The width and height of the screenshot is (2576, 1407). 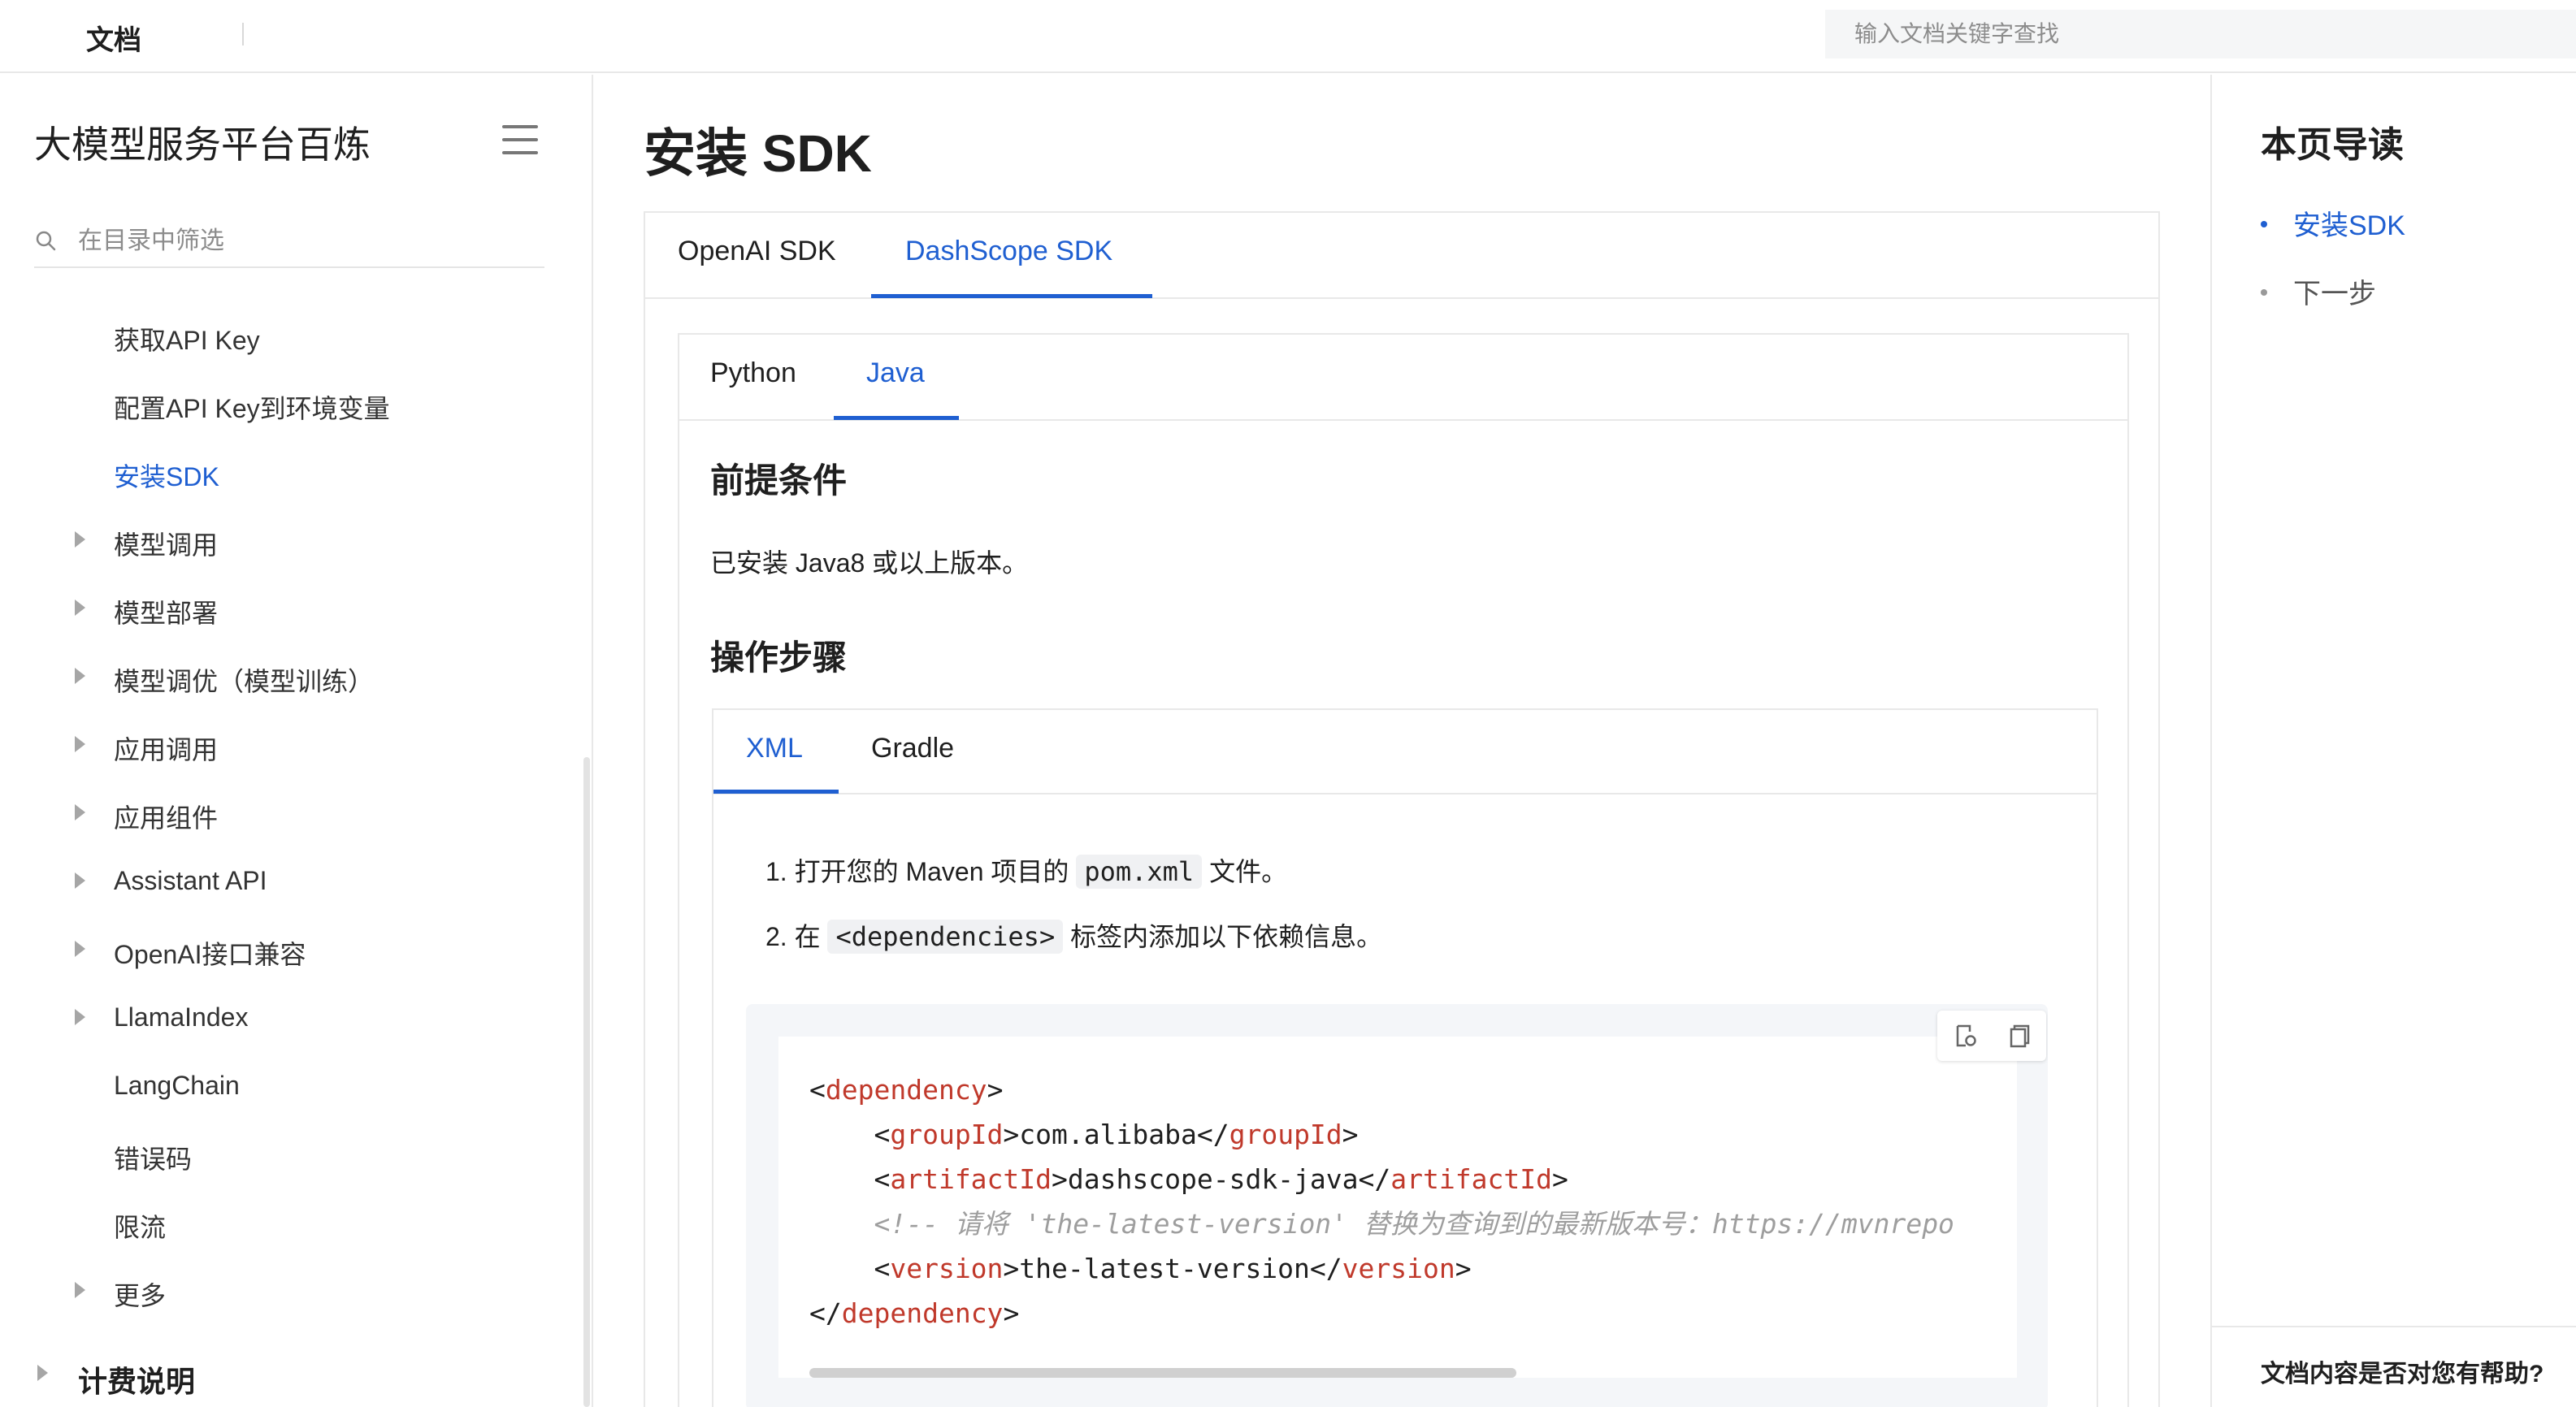 I want to click on tab-gradle: Gradle, so click(x=912, y=748).